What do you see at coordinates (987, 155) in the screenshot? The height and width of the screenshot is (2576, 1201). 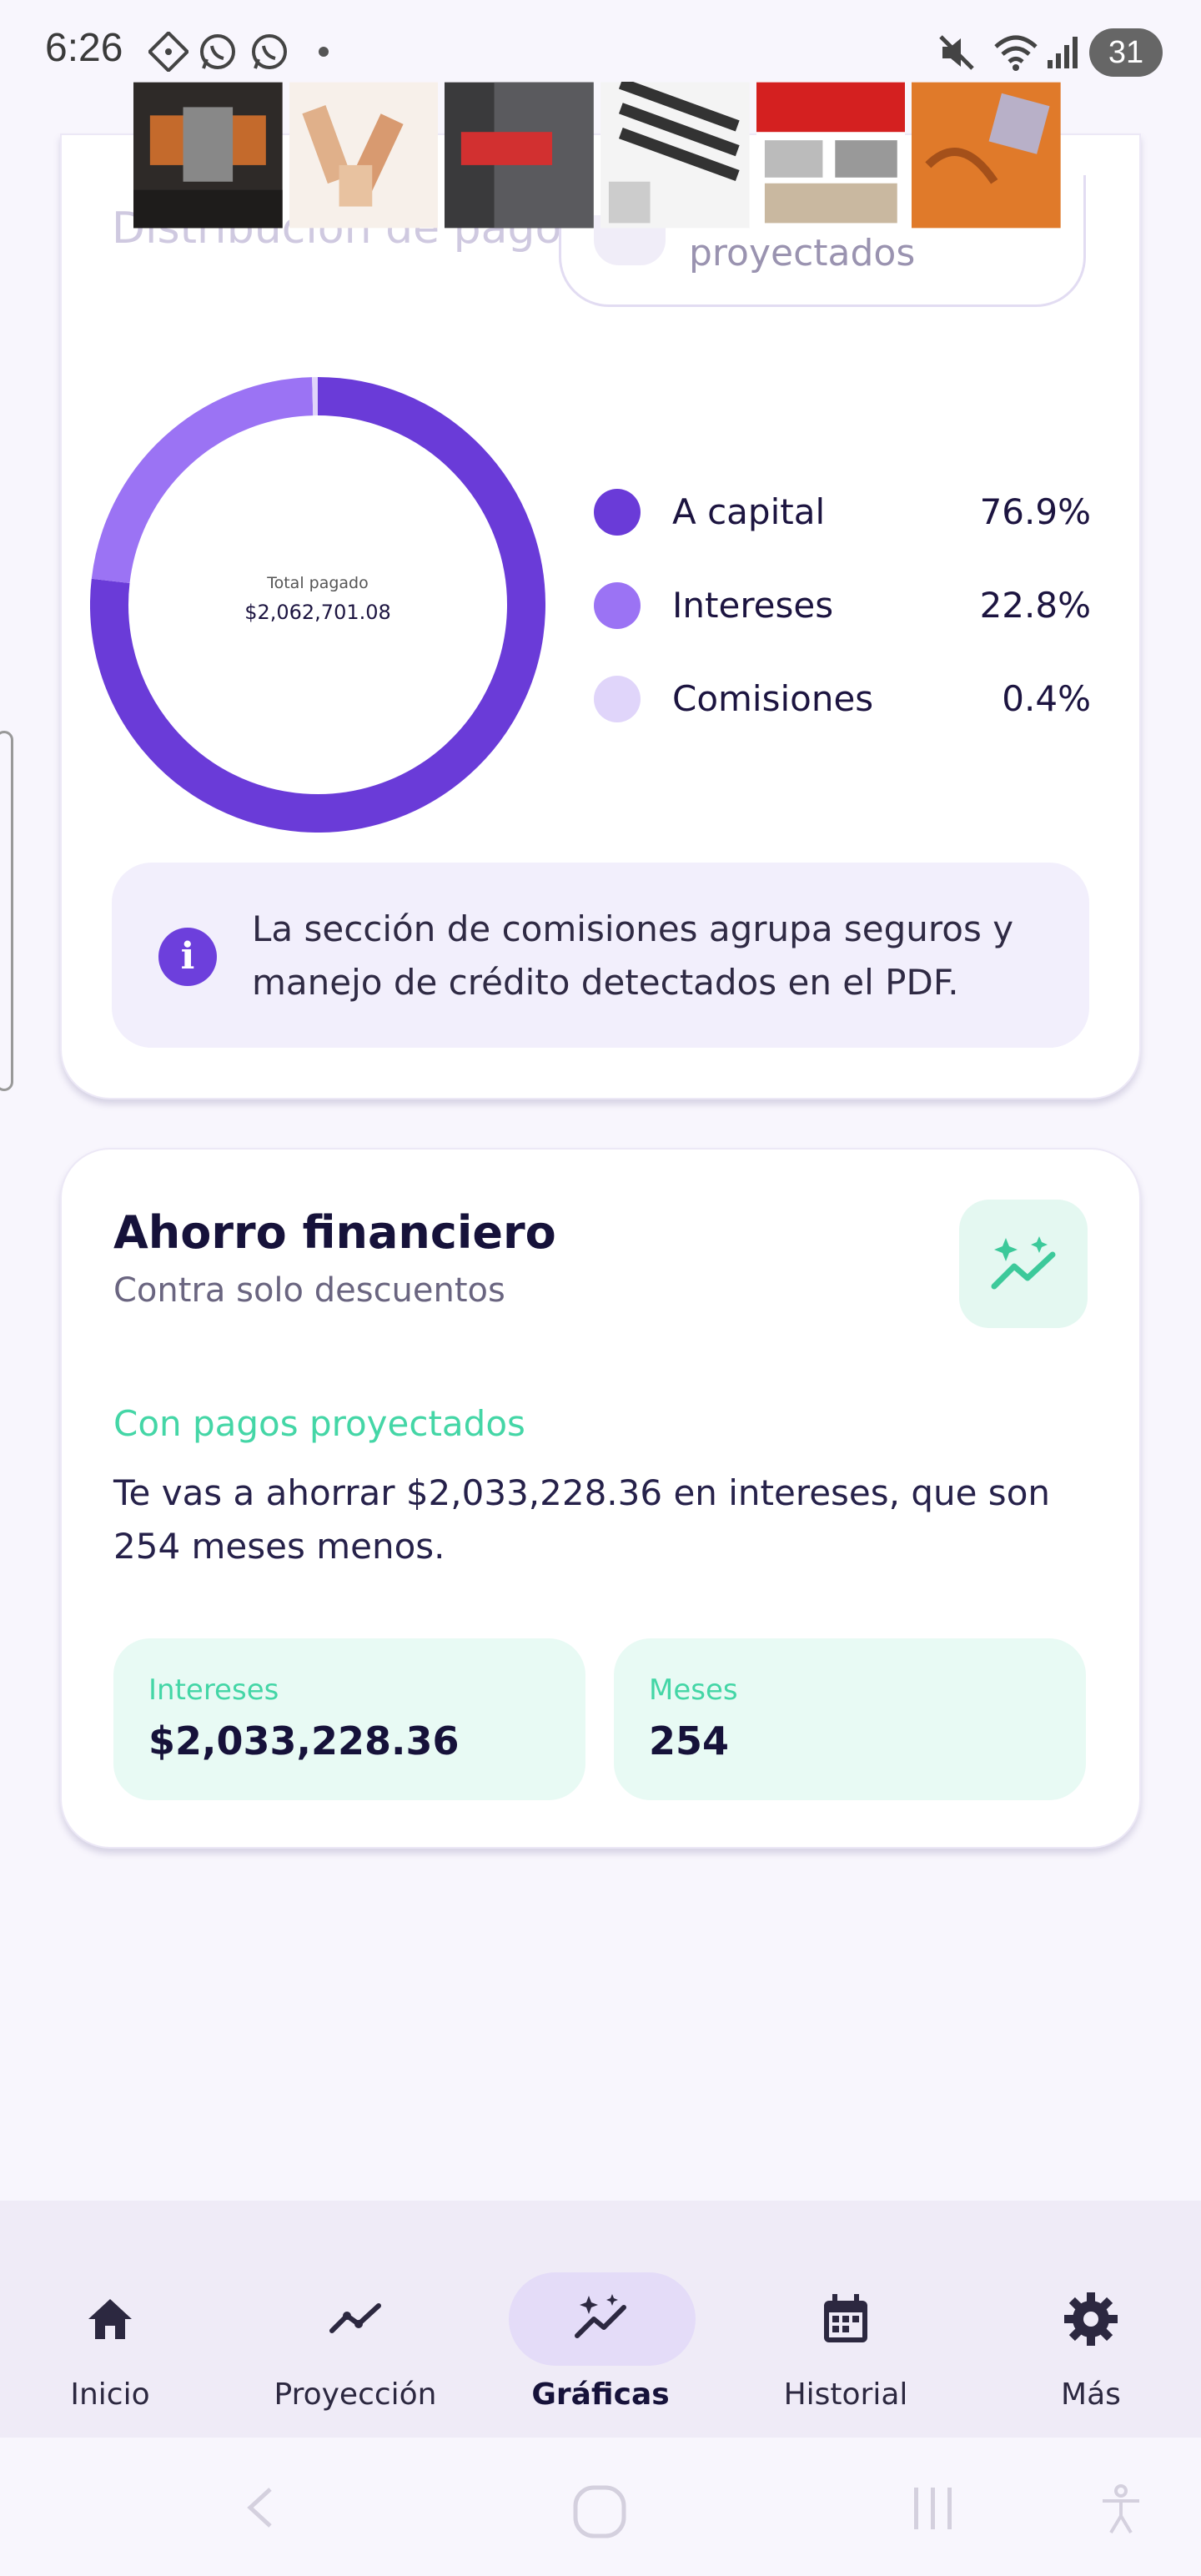 I see `ad-thumbnail-leather-stamp` at bounding box center [987, 155].